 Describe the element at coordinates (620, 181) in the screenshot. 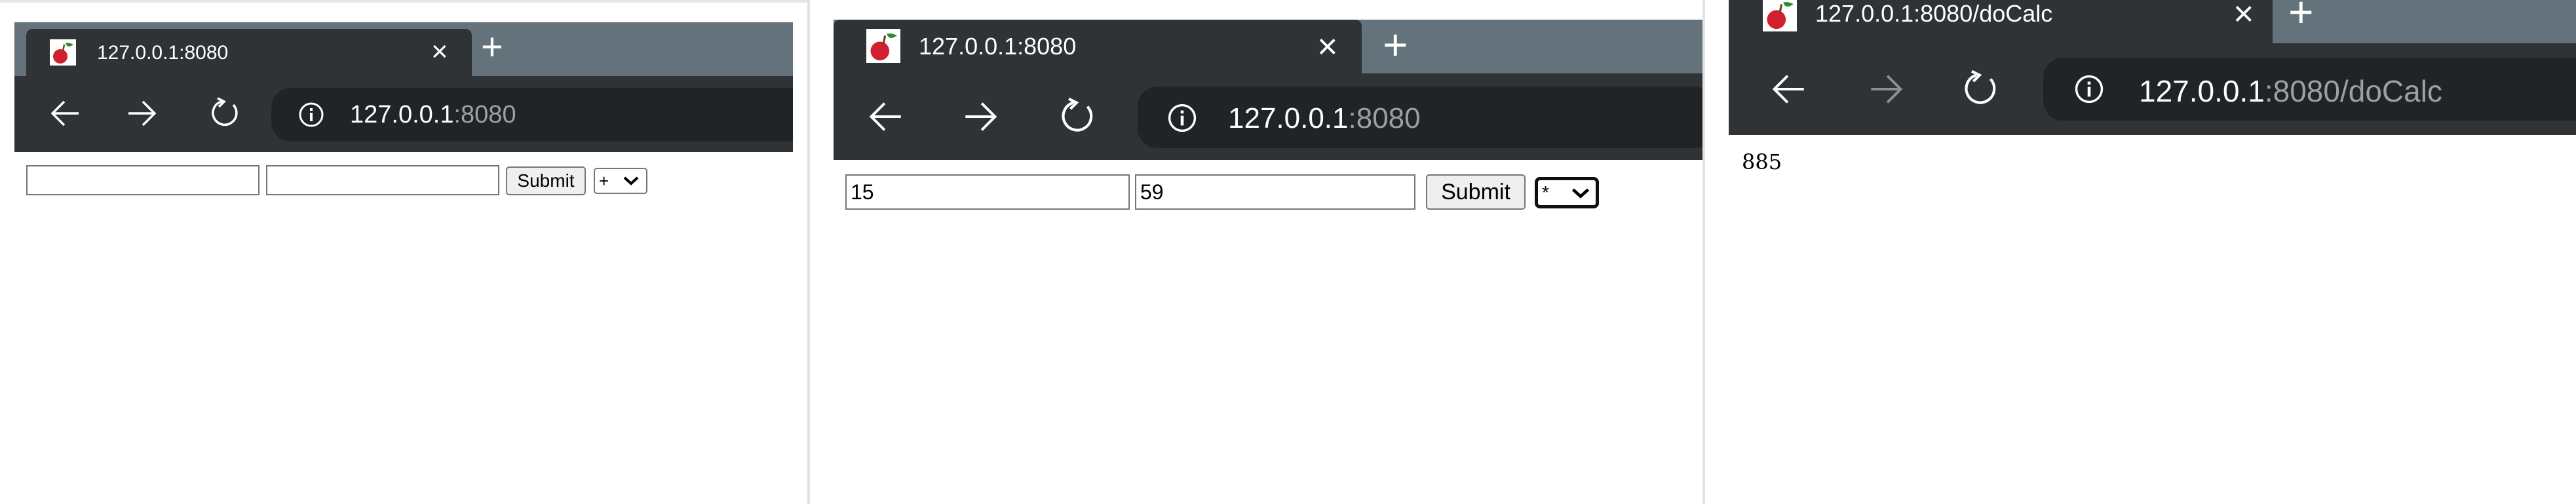

I see `operator-select: +` at that location.